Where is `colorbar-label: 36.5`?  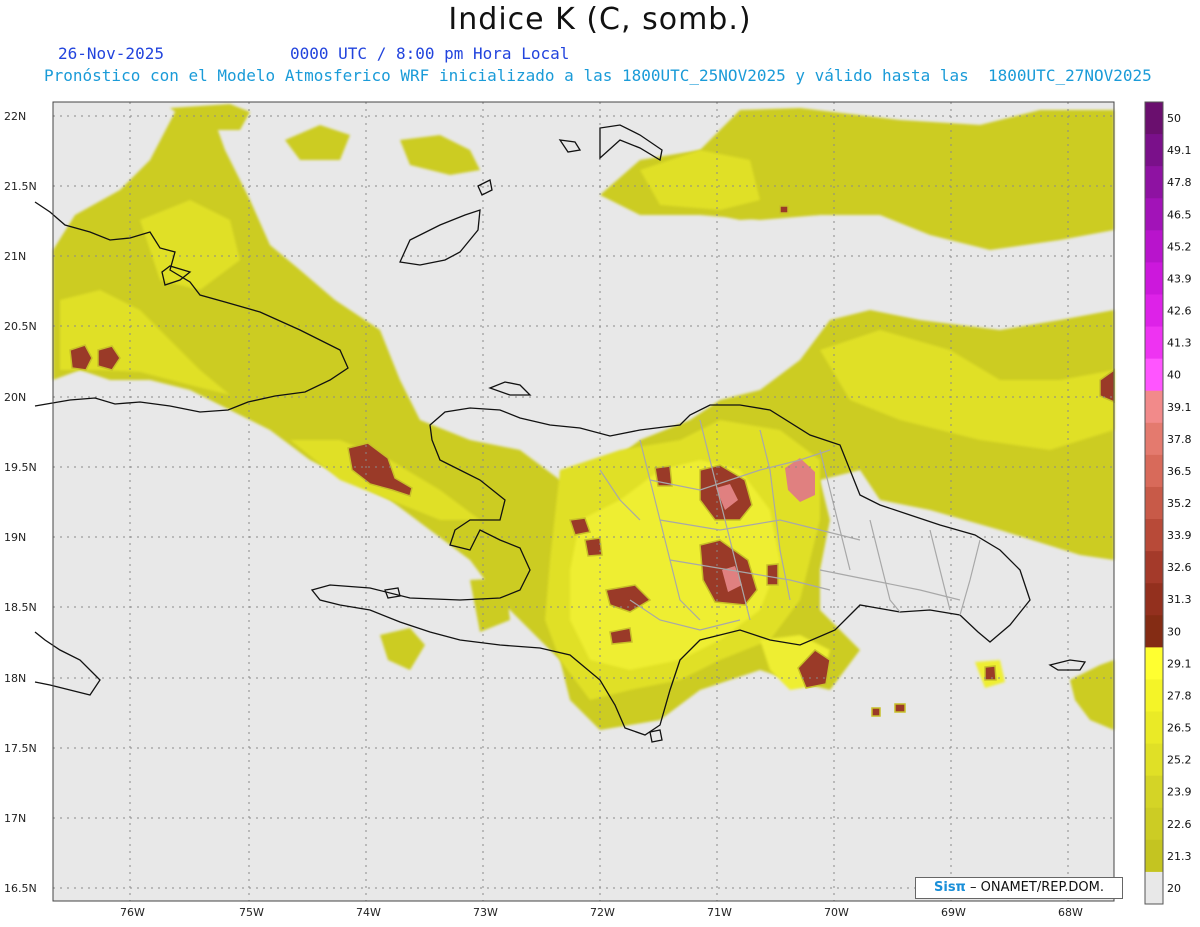 colorbar-label: 36.5 is located at coordinates (1179, 471).